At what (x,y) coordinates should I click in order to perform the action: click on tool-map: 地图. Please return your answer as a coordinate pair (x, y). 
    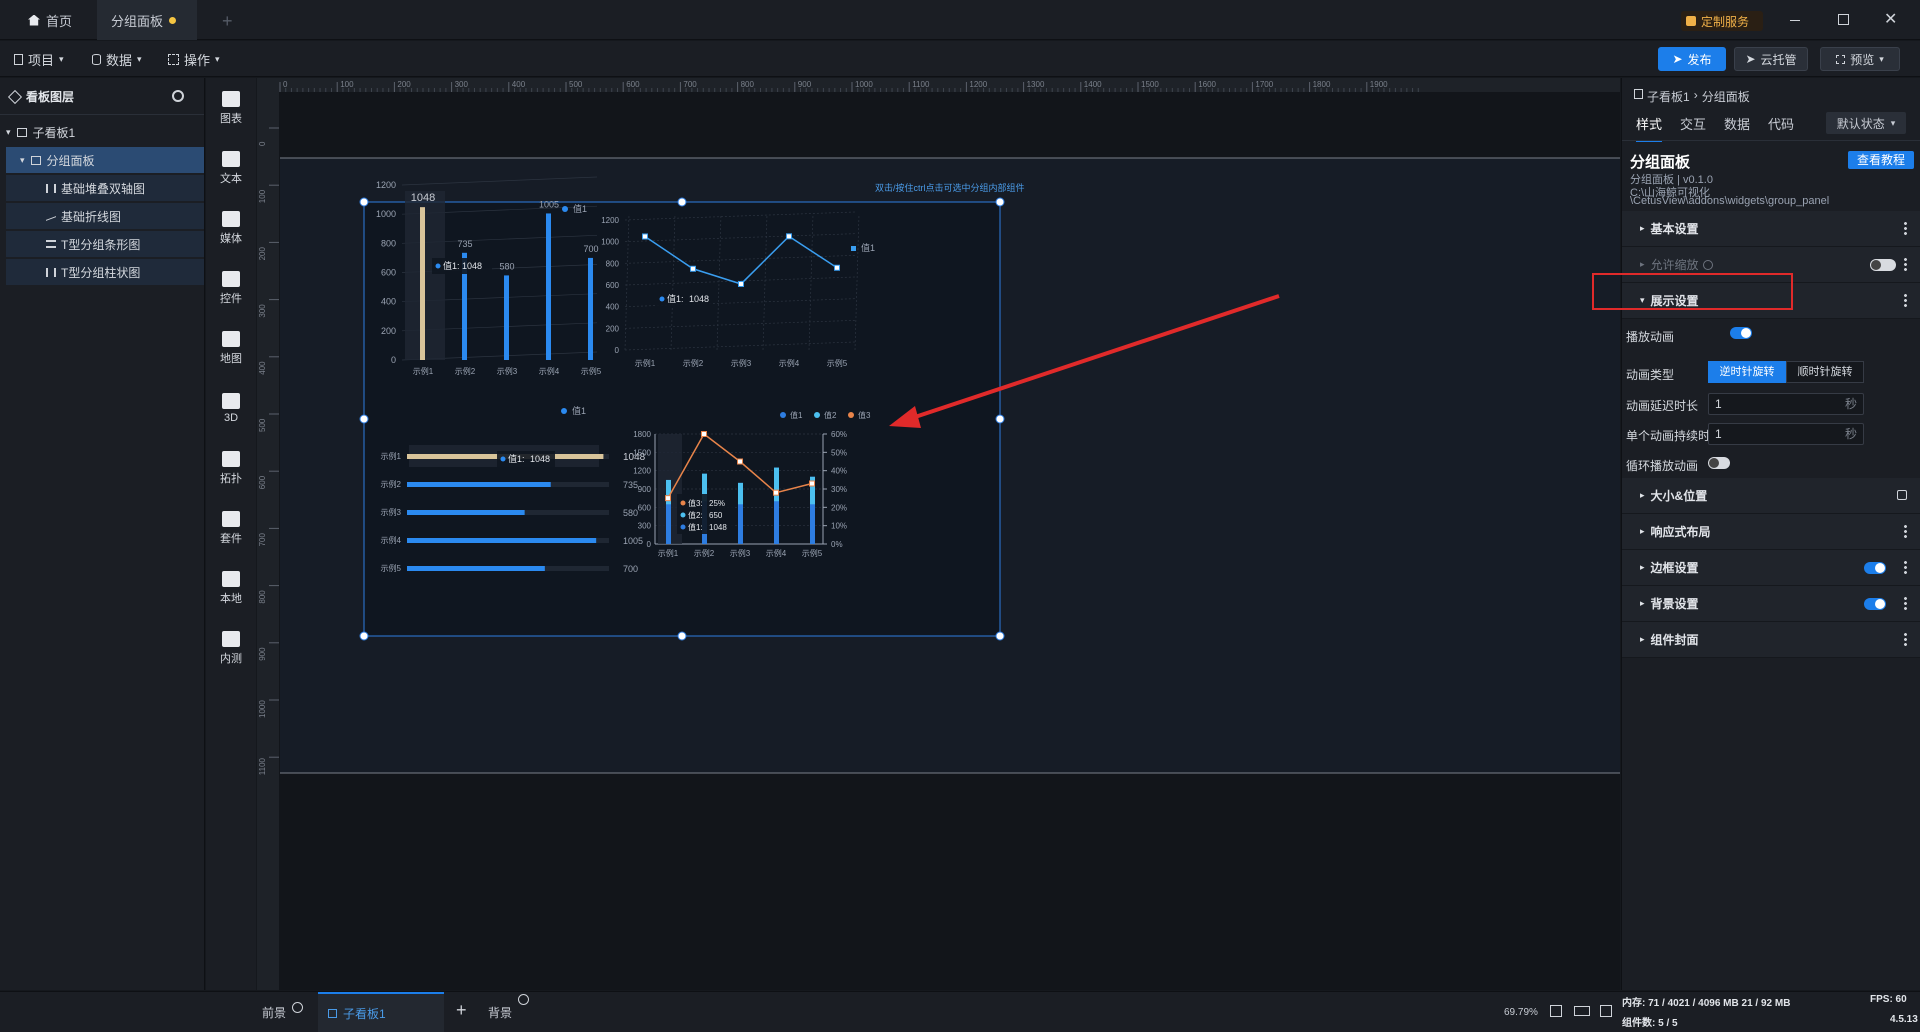
    Looking at the image, I should click on (231, 348).